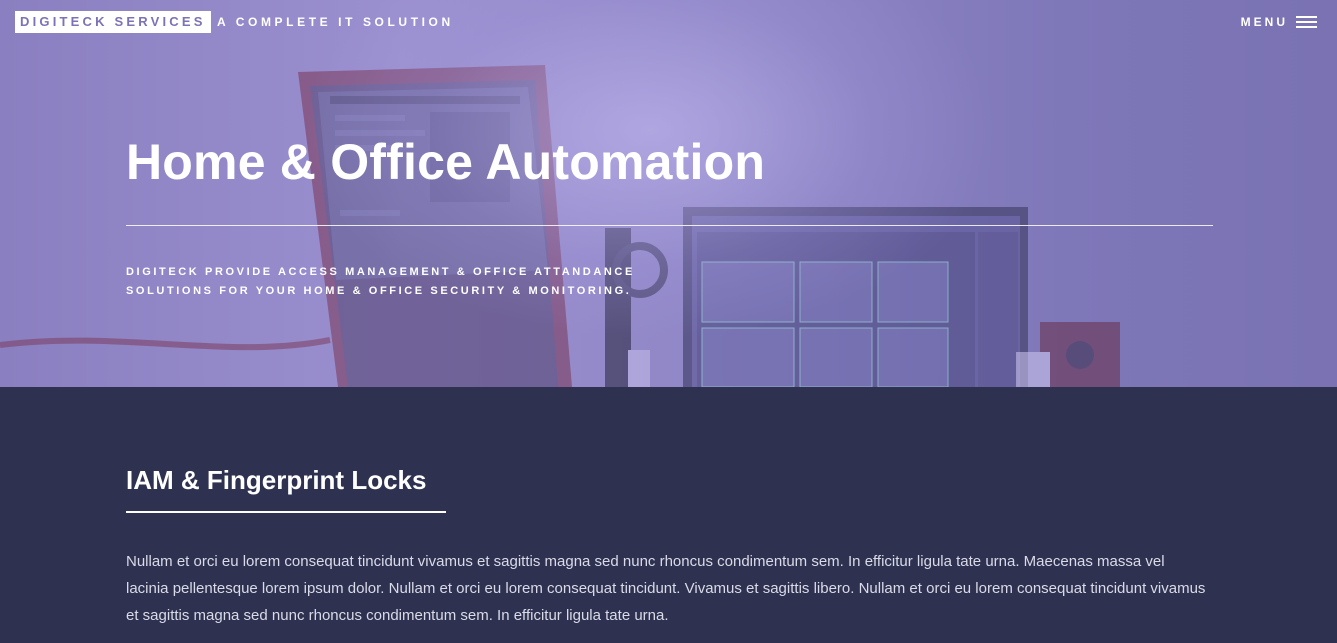 This screenshot has height=643, width=1337. I want to click on hero-divider, so click(669, 225).